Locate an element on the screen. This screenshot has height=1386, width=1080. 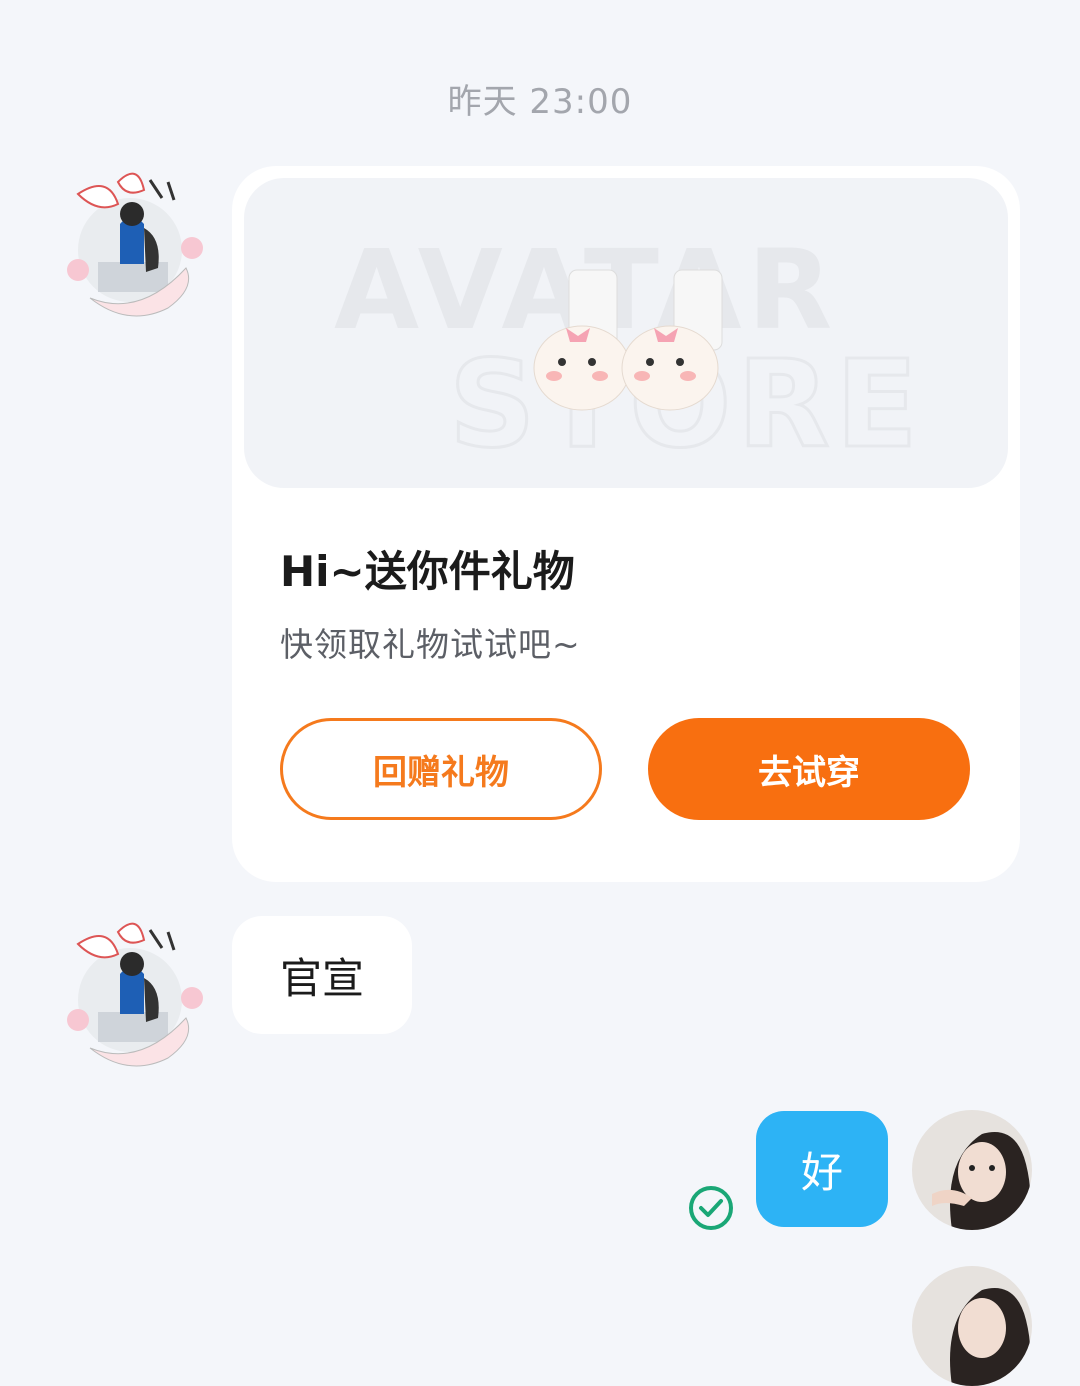
try-on-button: 去试穿 is located at coordinates (809, 769).